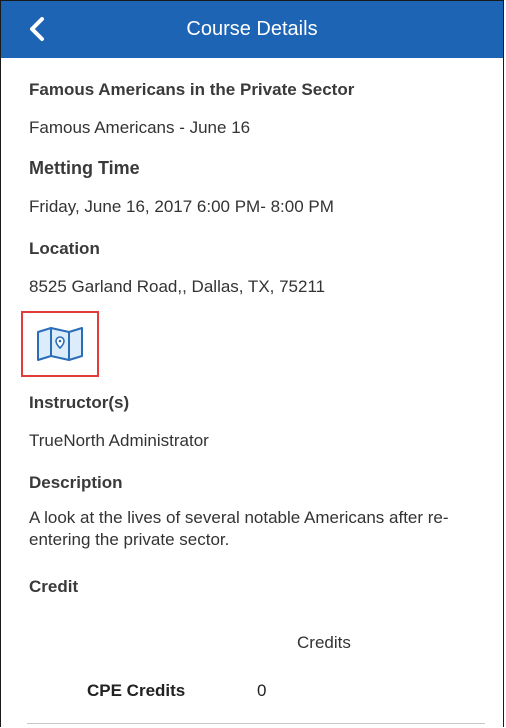 This screenshot has height=728, width=506. I want to click on map-icon, so click(60, 344).